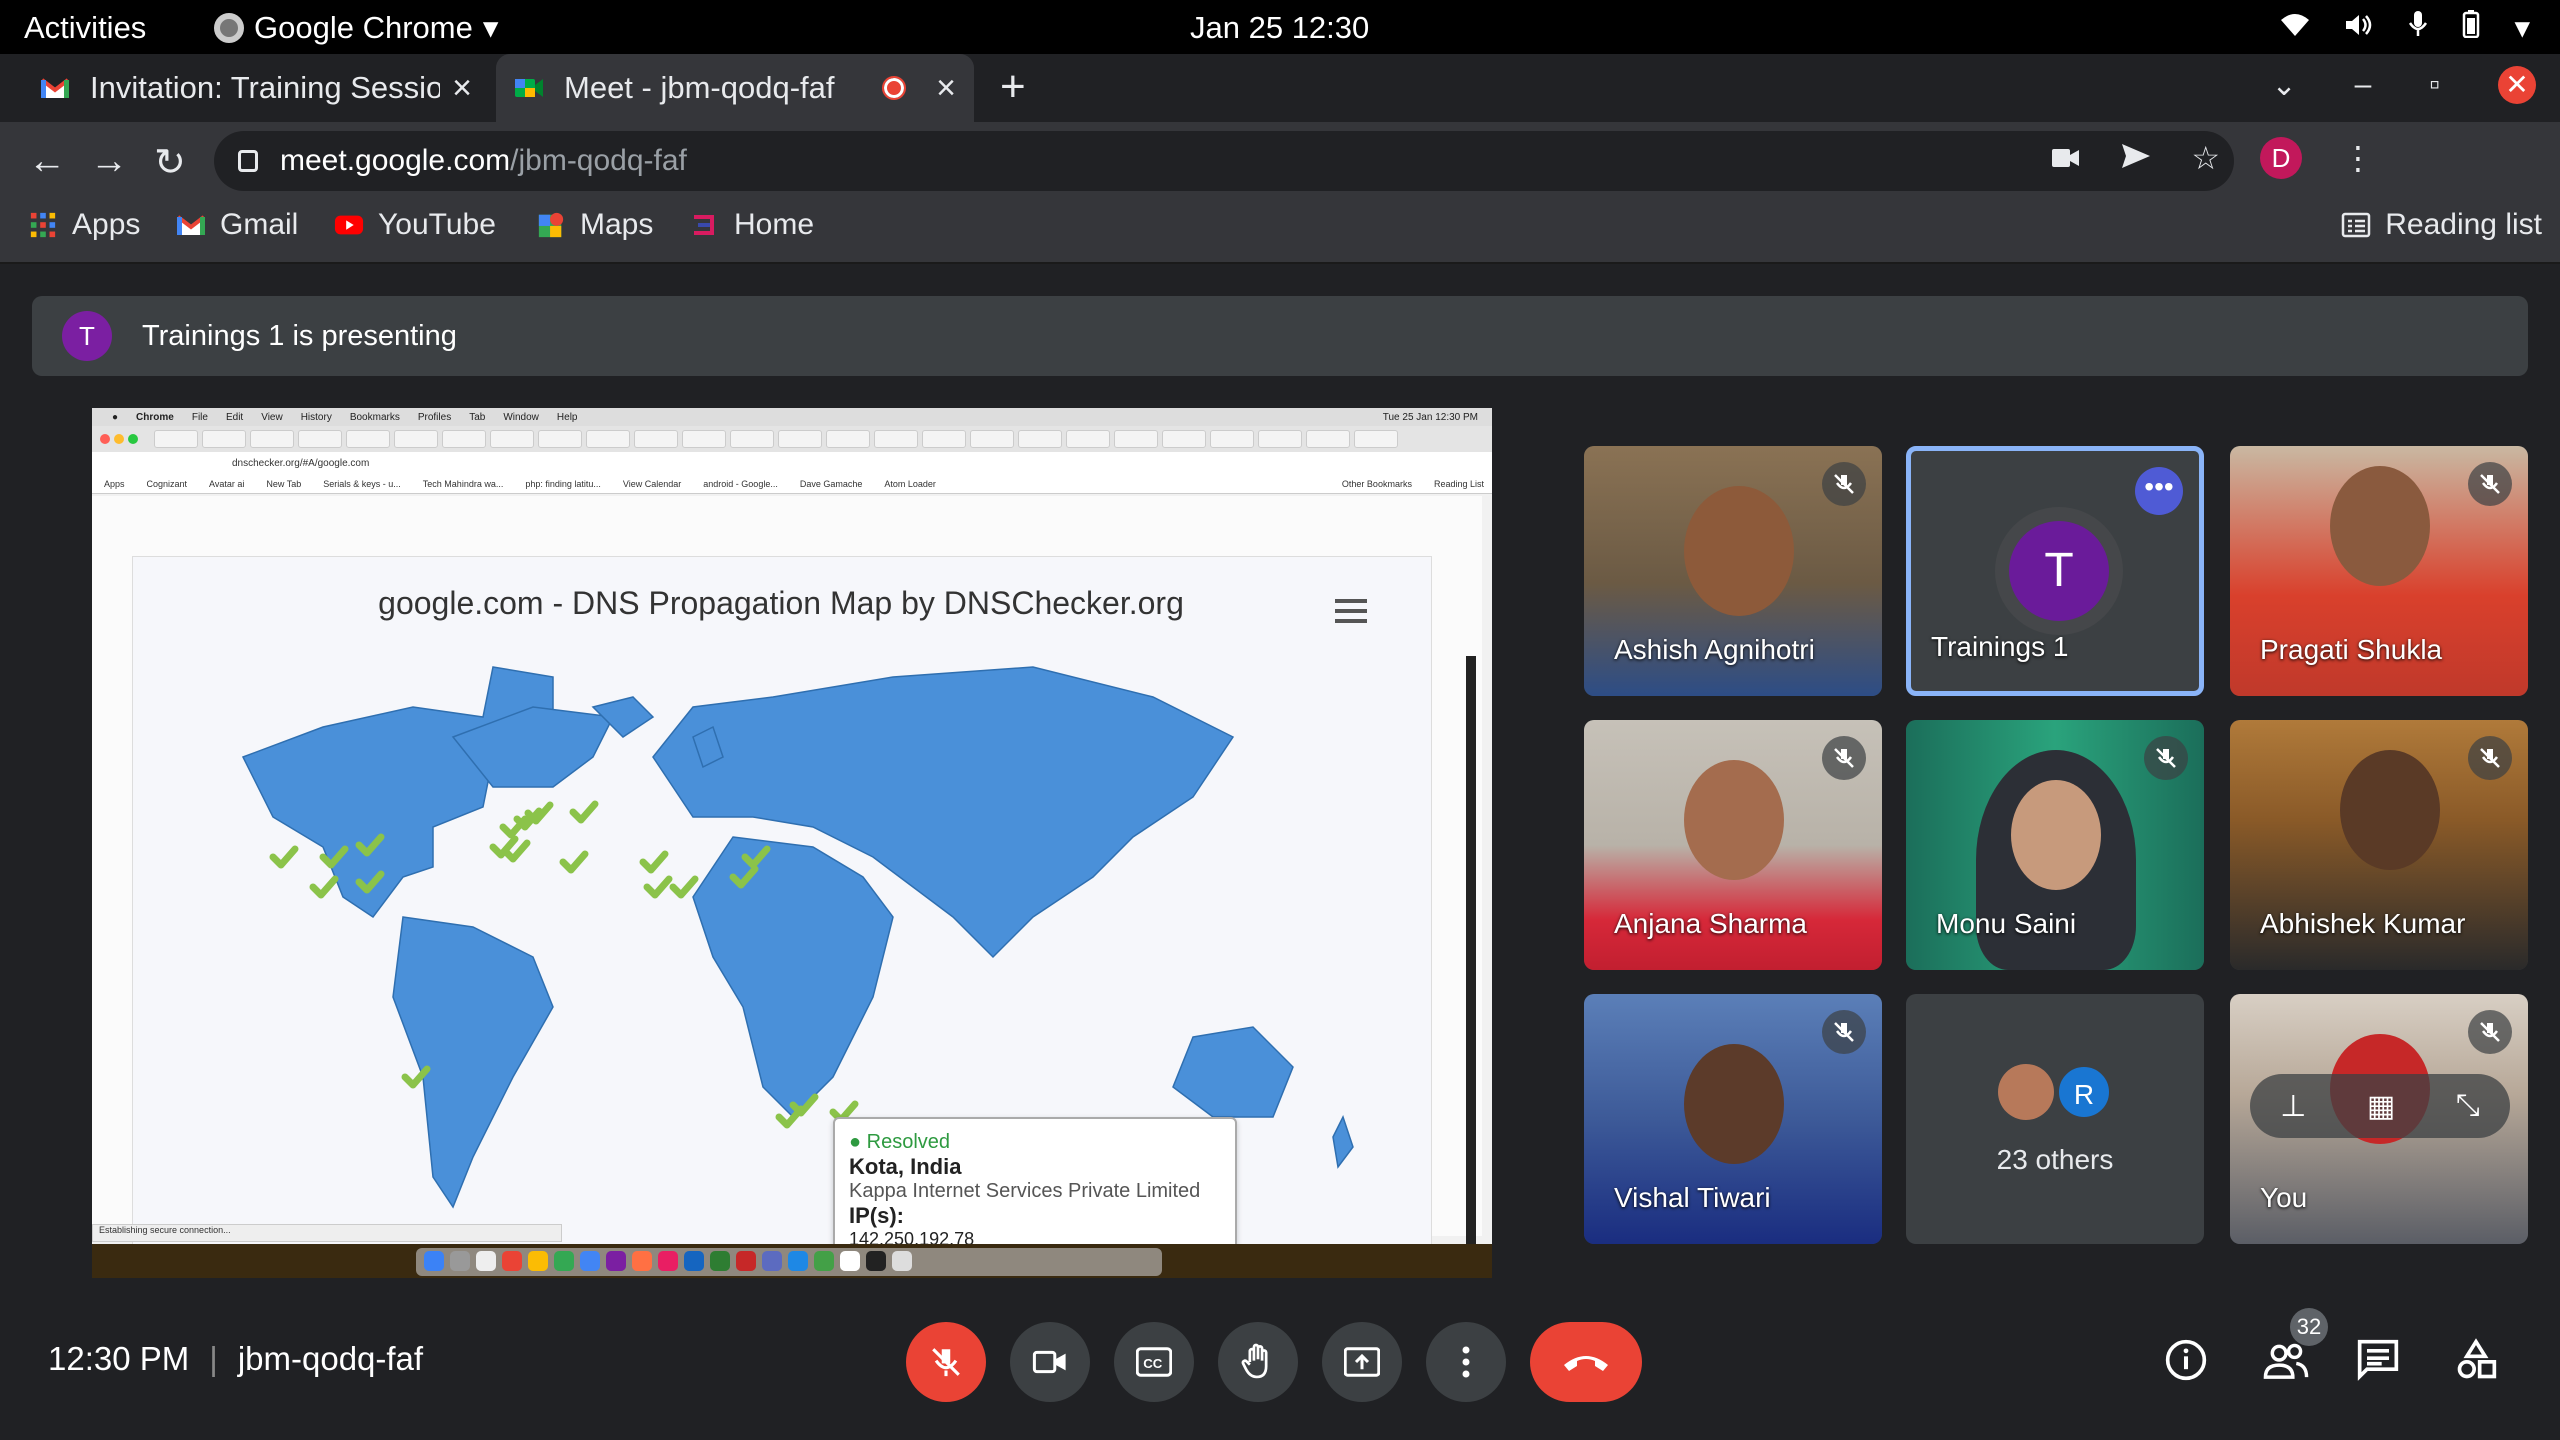 This screenshot has height=1440, width=2560. Describe the element at coordinates (84, 225) in the screenshot. I see `bookmark-apps: Apps` at that location.